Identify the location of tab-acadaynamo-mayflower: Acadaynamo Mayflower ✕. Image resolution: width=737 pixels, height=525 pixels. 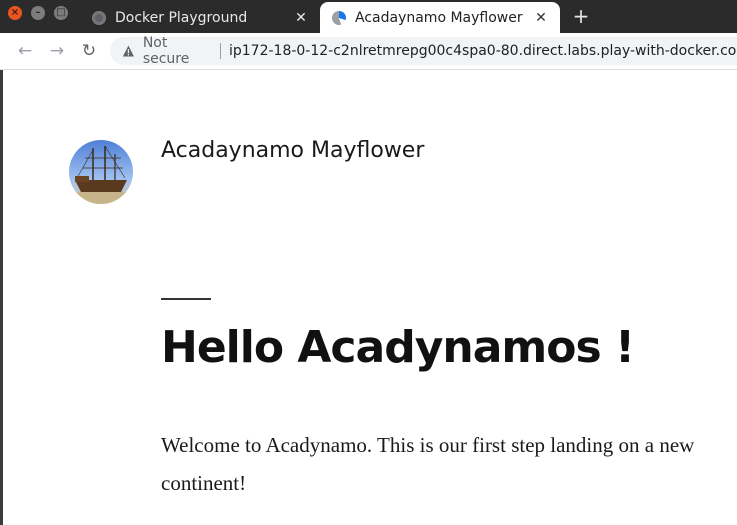
(440, 17).